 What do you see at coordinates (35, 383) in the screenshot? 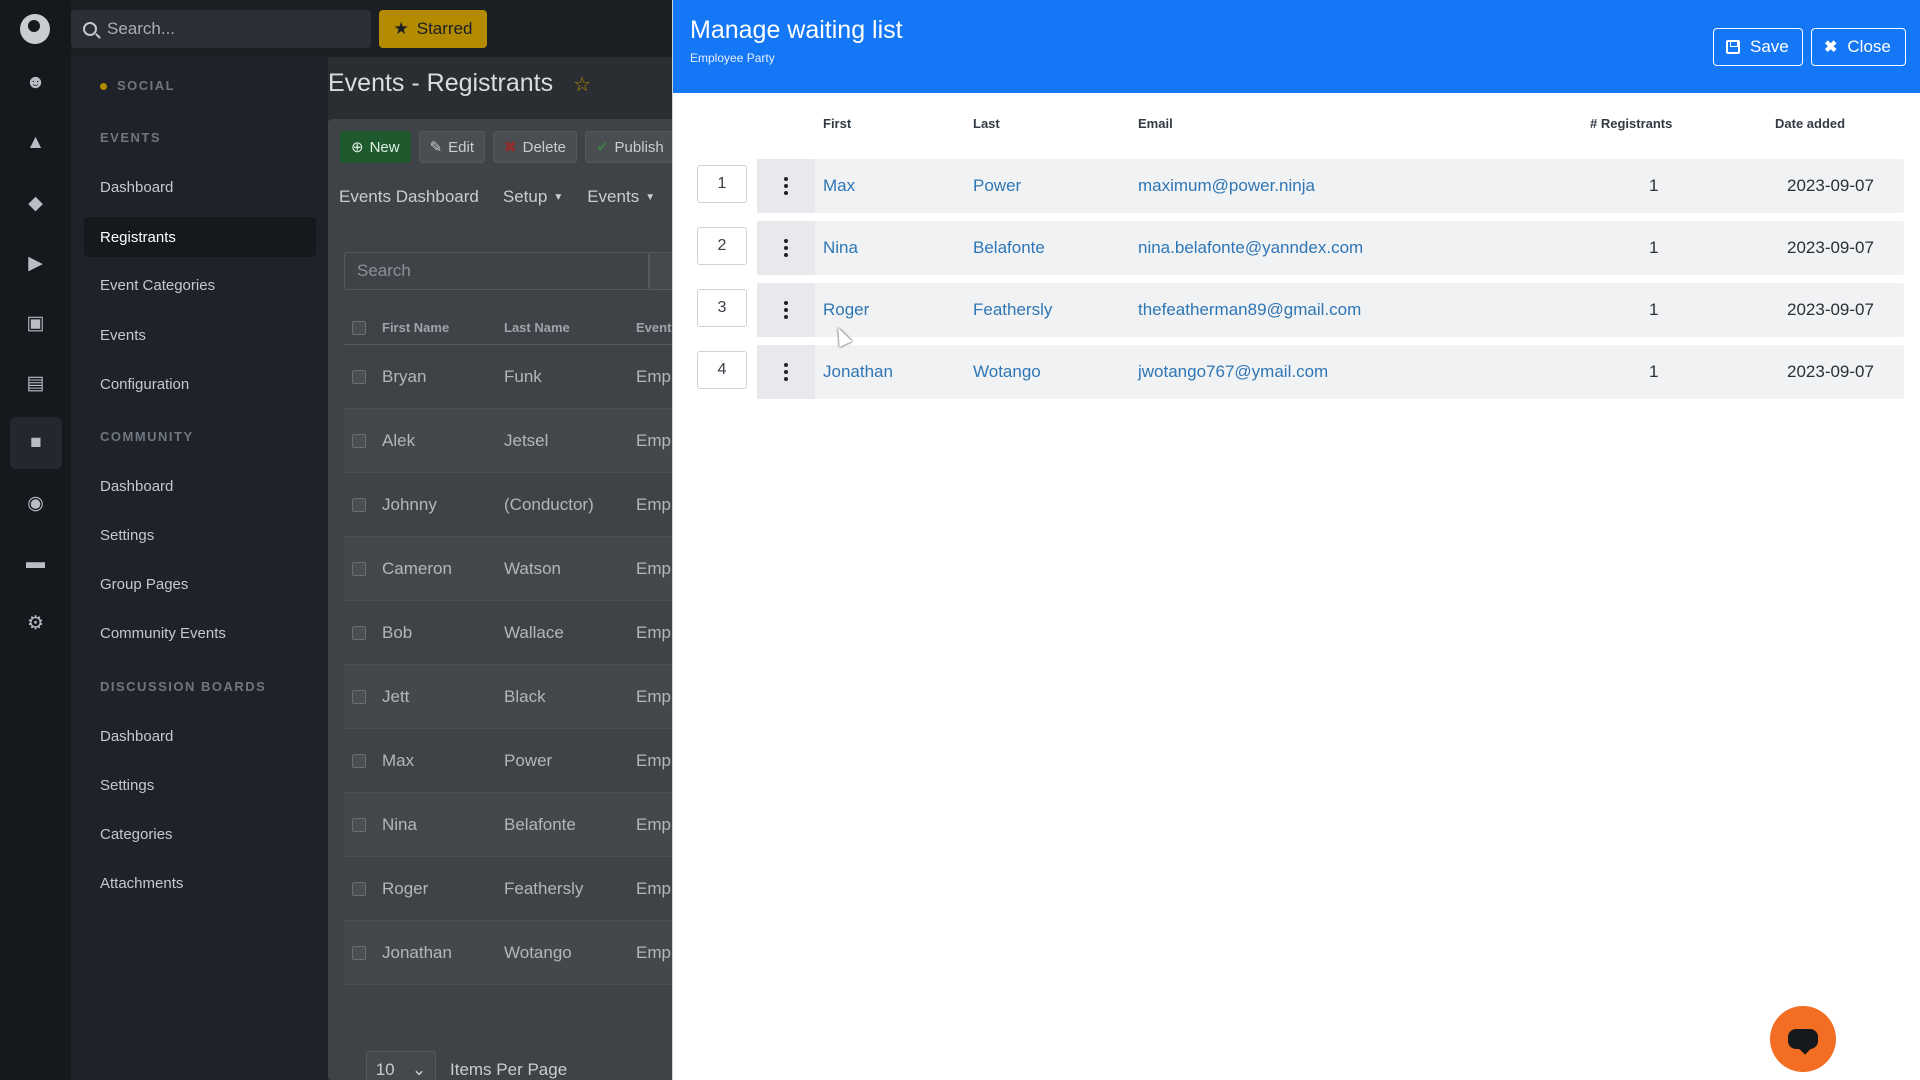
I see `chart-icon: ▤` at bounding box center [35, 383].